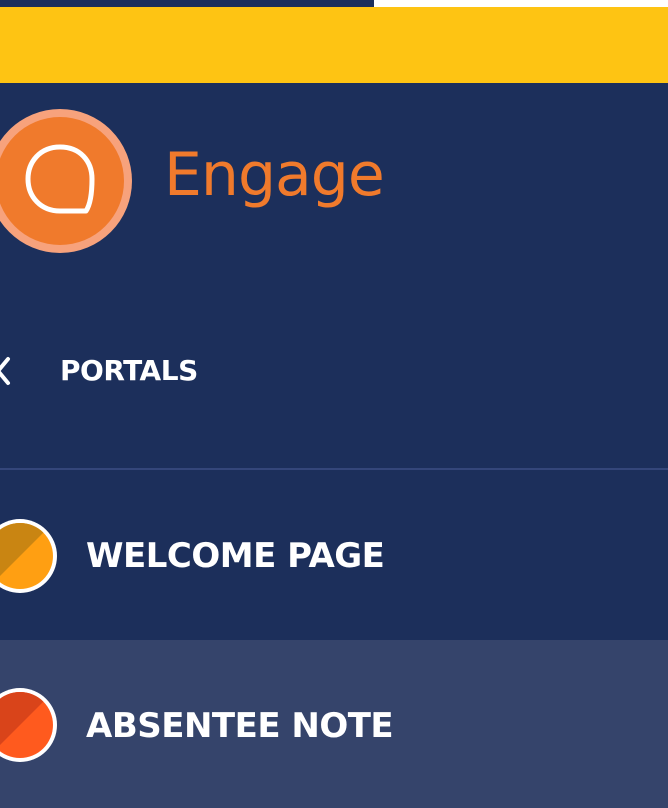  I want to click on chevron-left-icon, so click(5, 371).